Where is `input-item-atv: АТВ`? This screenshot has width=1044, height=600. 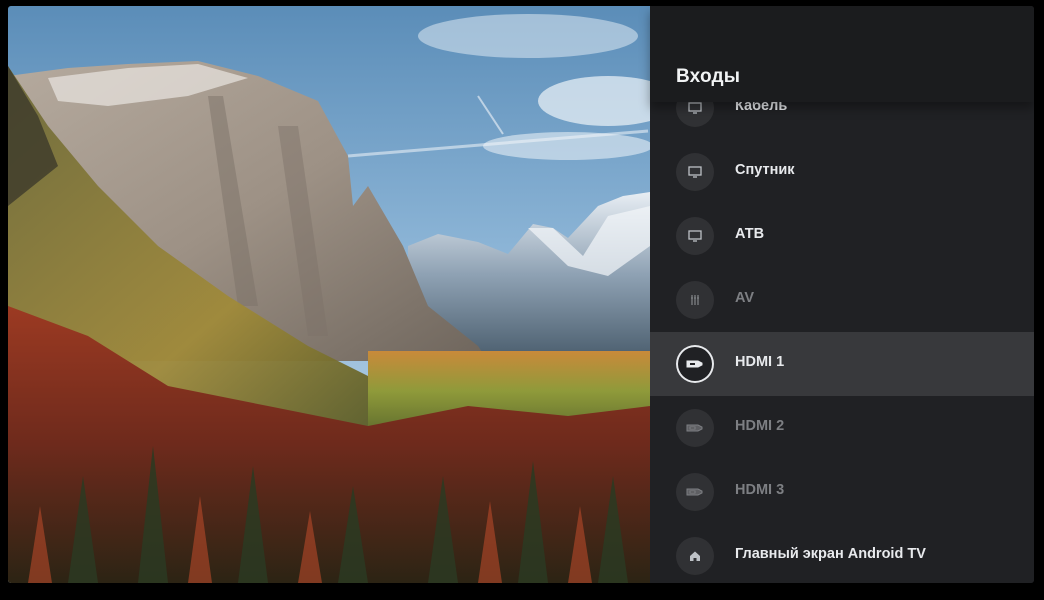
input-item-atv: АТВ is located at coordinates (842, 236).